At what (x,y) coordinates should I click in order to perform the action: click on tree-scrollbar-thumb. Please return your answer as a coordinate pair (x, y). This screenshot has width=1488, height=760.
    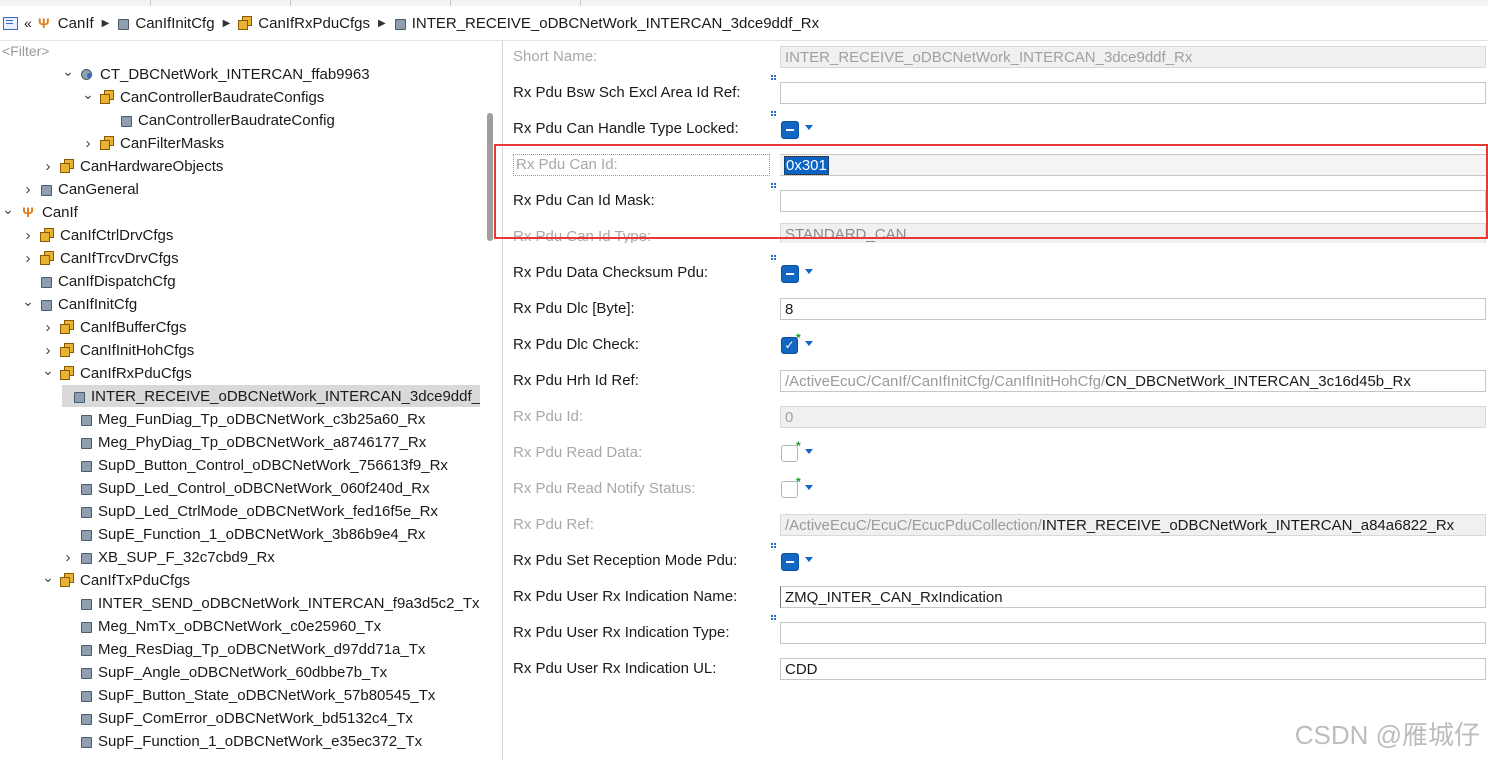
    Looking at the image, I should click on (490, 177).